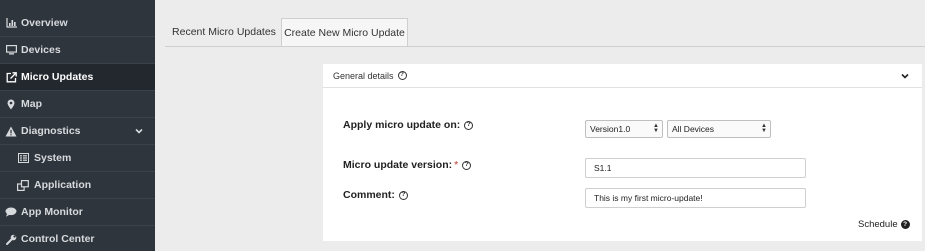  Describe the element at coordinates (63, 185) in the screenshot. I see `sidebar-item-label: Application` at that location.